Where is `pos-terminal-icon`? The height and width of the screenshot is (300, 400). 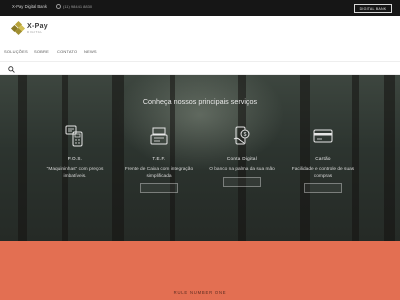 pos-terminal-icon is located at coordinates (74, 136).